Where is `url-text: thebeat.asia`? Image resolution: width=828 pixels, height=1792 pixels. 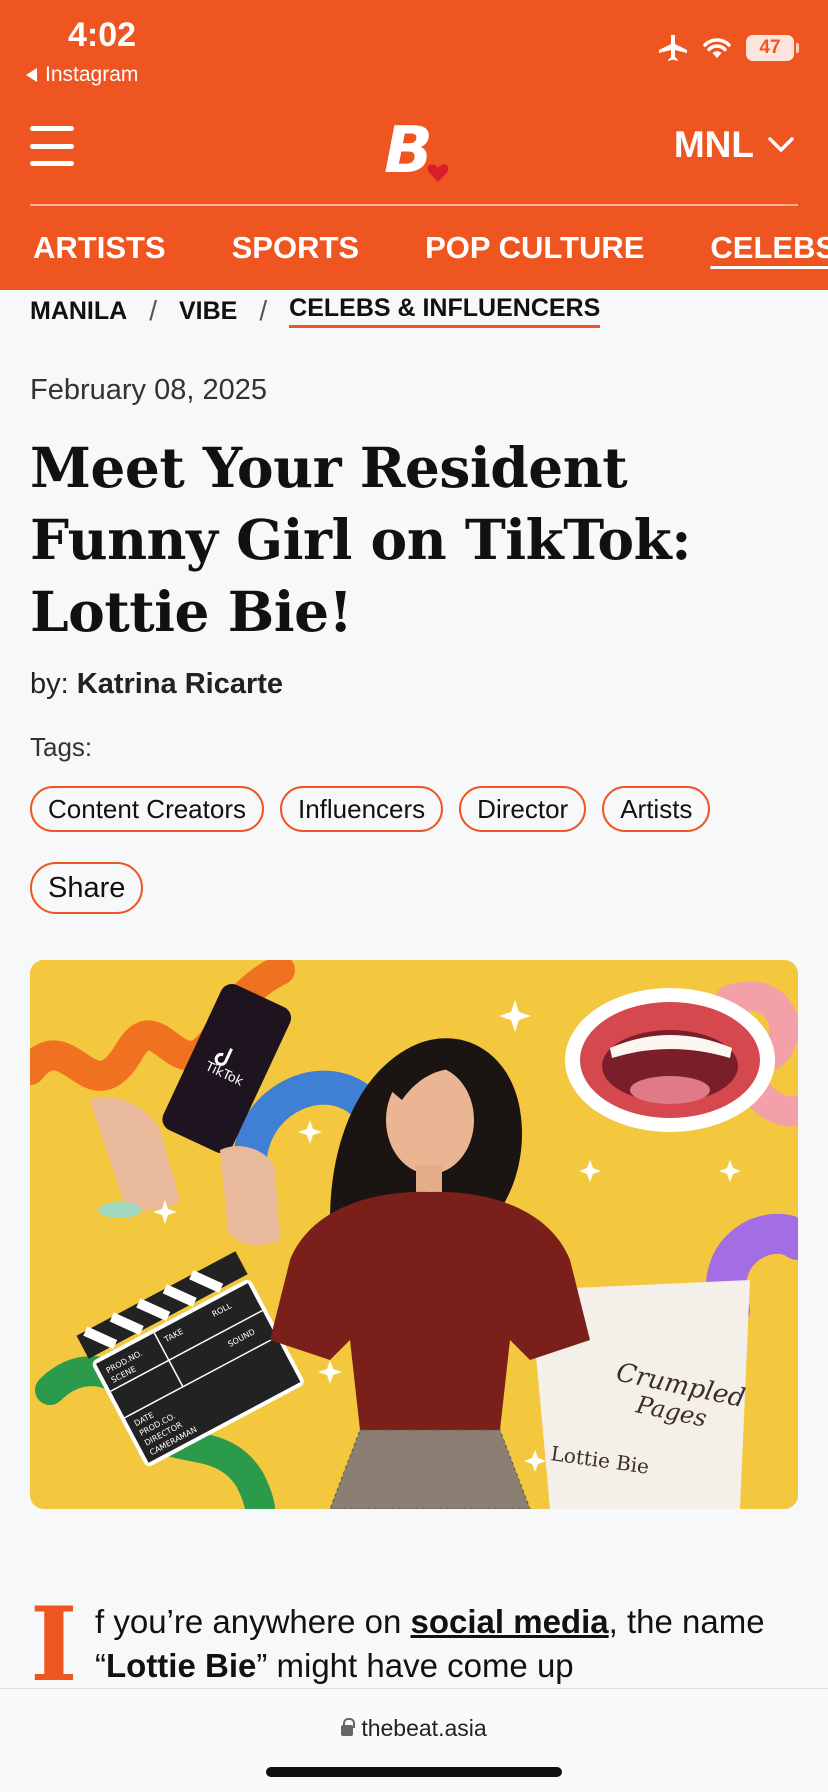
url-text: thebeat.asia is located at coordinates (424, 1728).